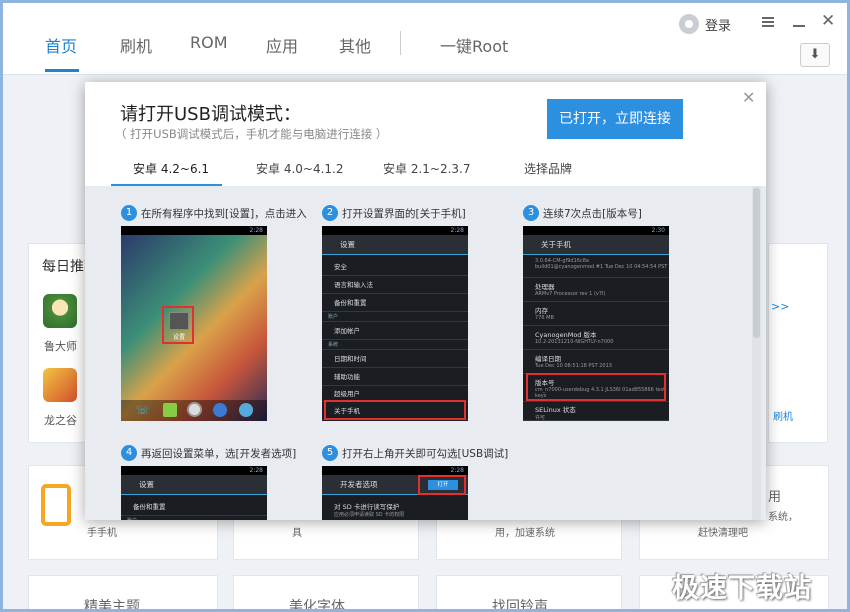 This screenshot has height=612, width=850. What do you see at coordinates (367, 507) in the screenshot?
I see `row-title: 对 SD 卡进行读写保护` at bounding box center [367, 507].